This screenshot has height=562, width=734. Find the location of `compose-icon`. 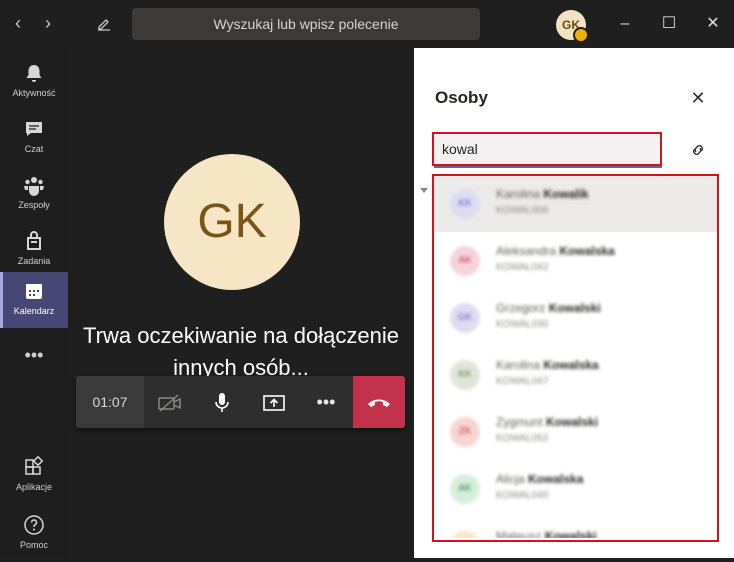

compose-icon is located at coordinates (104, 25).